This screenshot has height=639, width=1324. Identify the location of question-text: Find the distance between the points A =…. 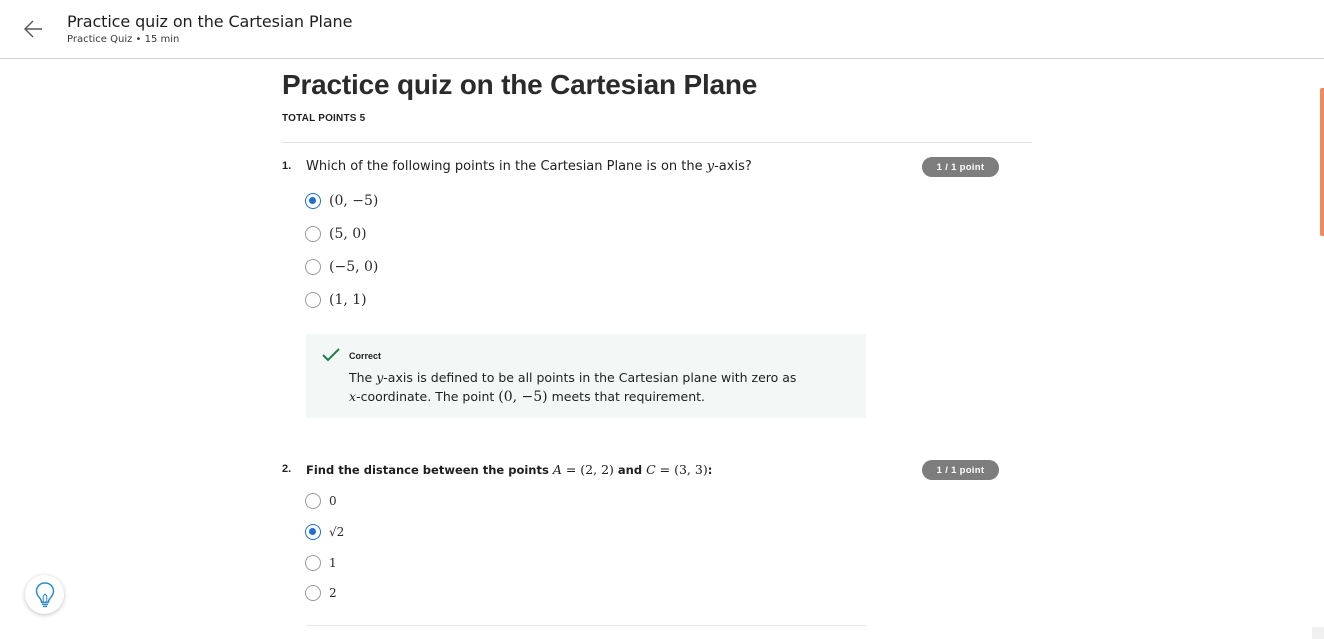
(509, 469).